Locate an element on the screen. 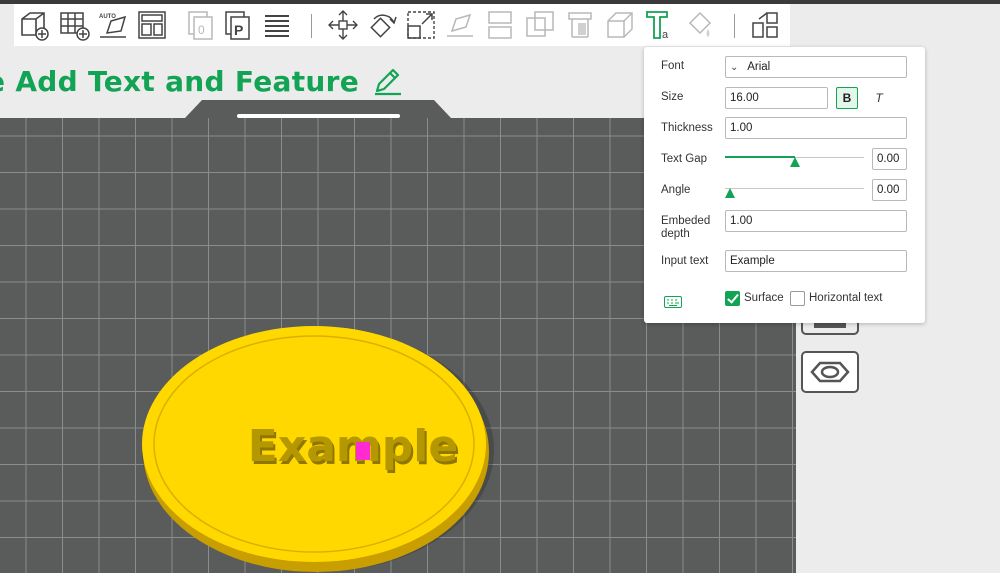 Image resolution: width=1000 pixels, height=573 pixels. plate-handle is located at coordinates (318, 116).